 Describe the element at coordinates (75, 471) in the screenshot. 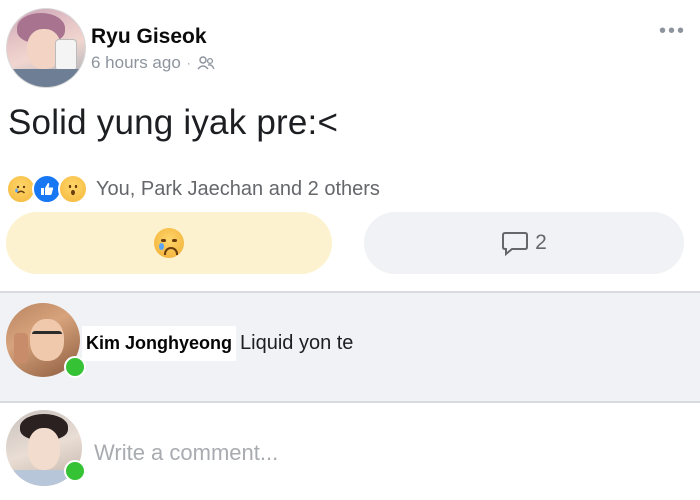

I see `current-user-online-indicator` at that location.